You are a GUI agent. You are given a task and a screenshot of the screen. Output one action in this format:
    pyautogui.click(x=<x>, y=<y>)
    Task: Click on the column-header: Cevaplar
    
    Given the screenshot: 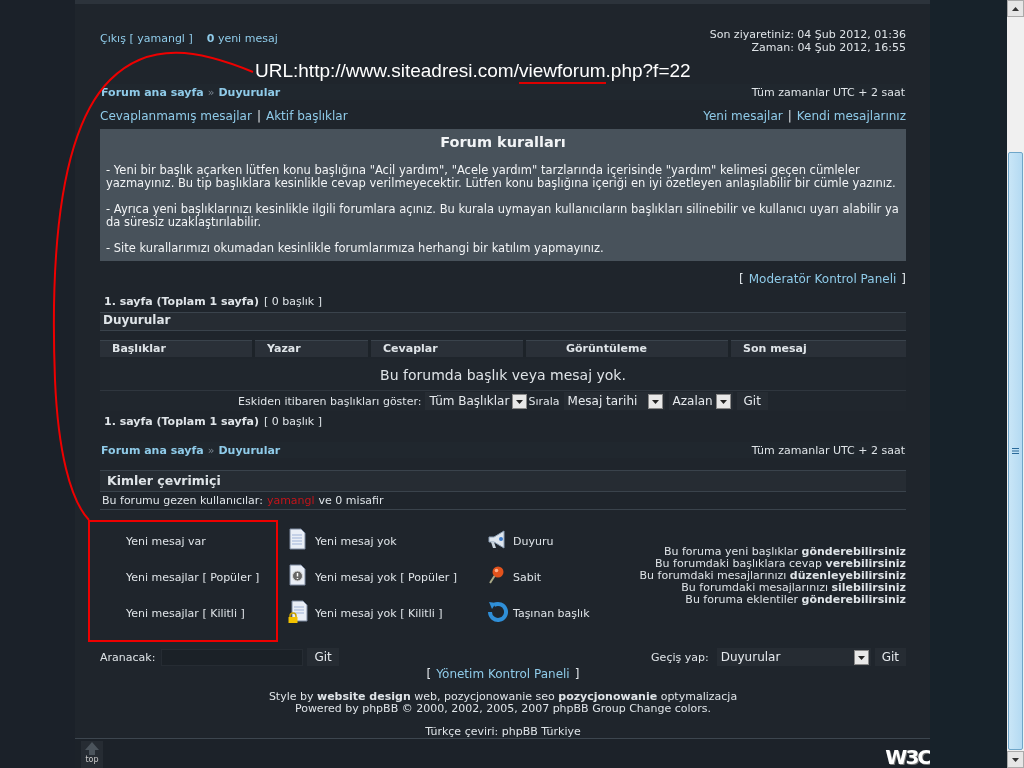 What is the action you would take?
    pyautogui.click(x=447, y=348)
    